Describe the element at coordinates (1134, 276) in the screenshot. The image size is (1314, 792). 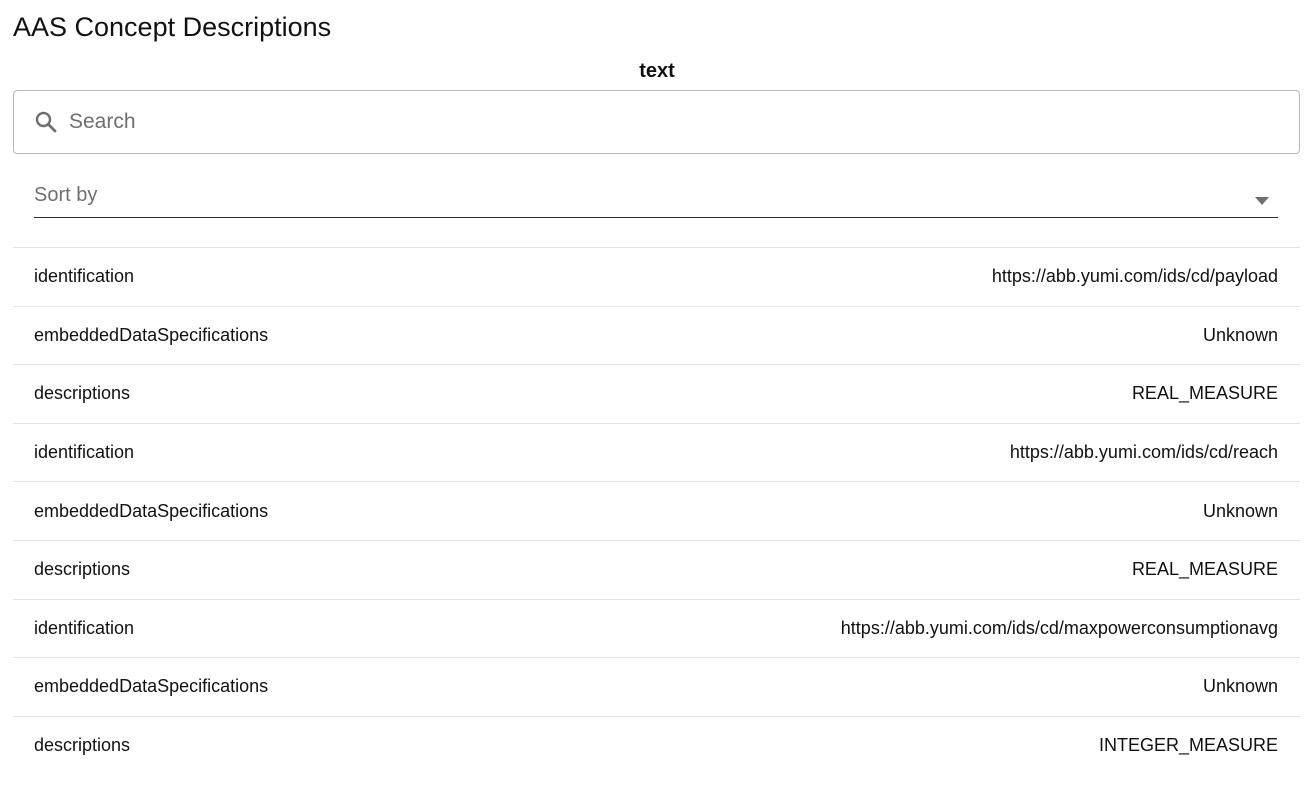
I see `property-value: https://abb.yumi.com/ids/cd/payload` at that location.